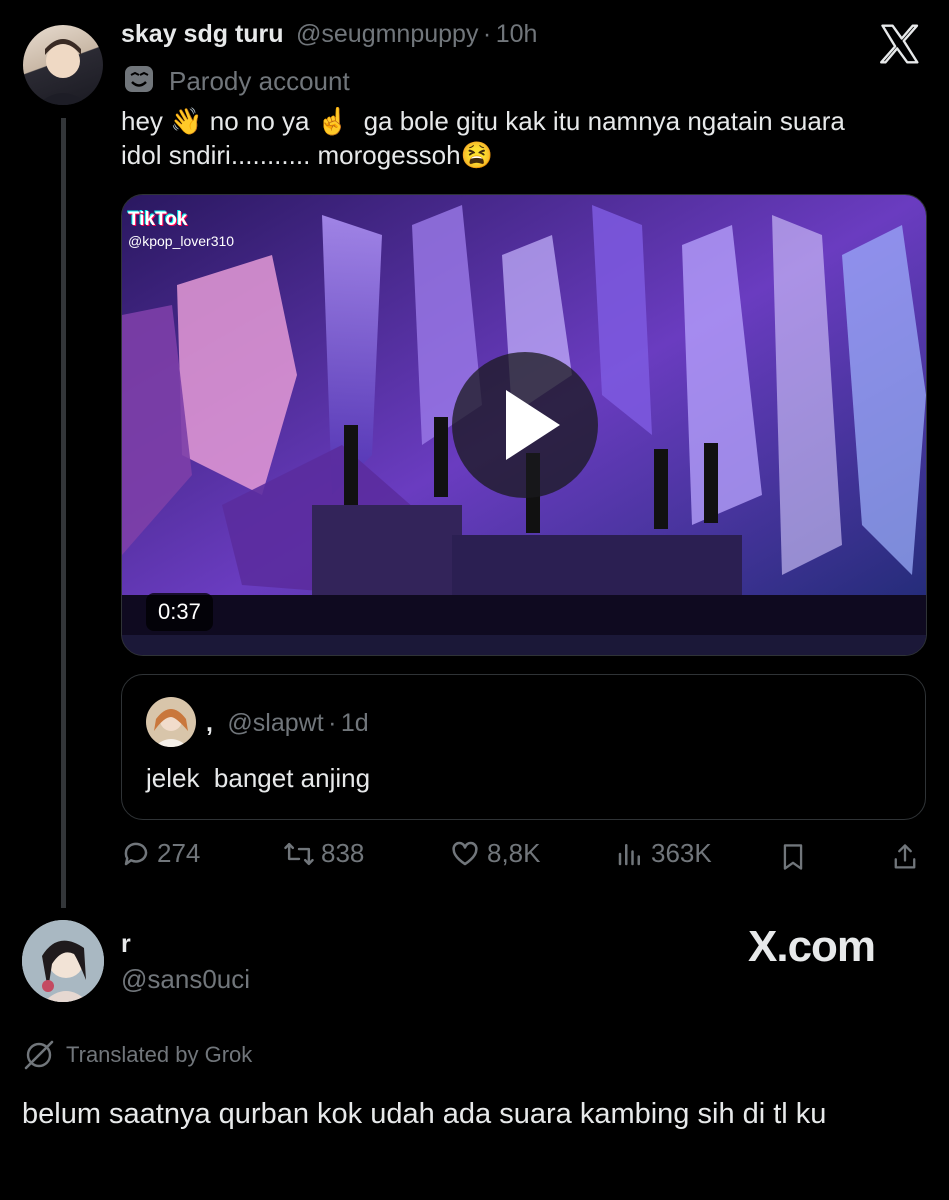  I want to click on quote-display-name: ,, so click(209, 723).